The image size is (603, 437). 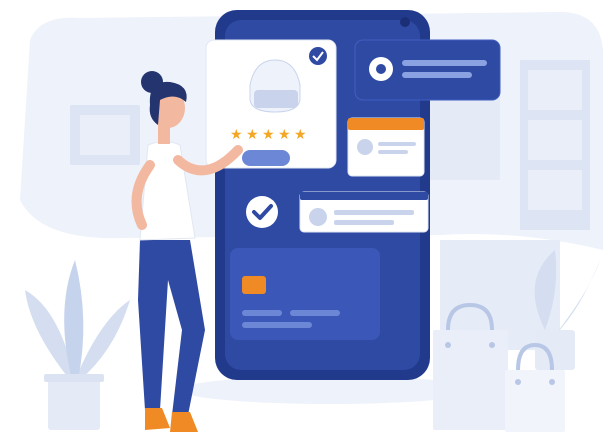 I want to click on credit-card-icon, so click(x=305, y=294).